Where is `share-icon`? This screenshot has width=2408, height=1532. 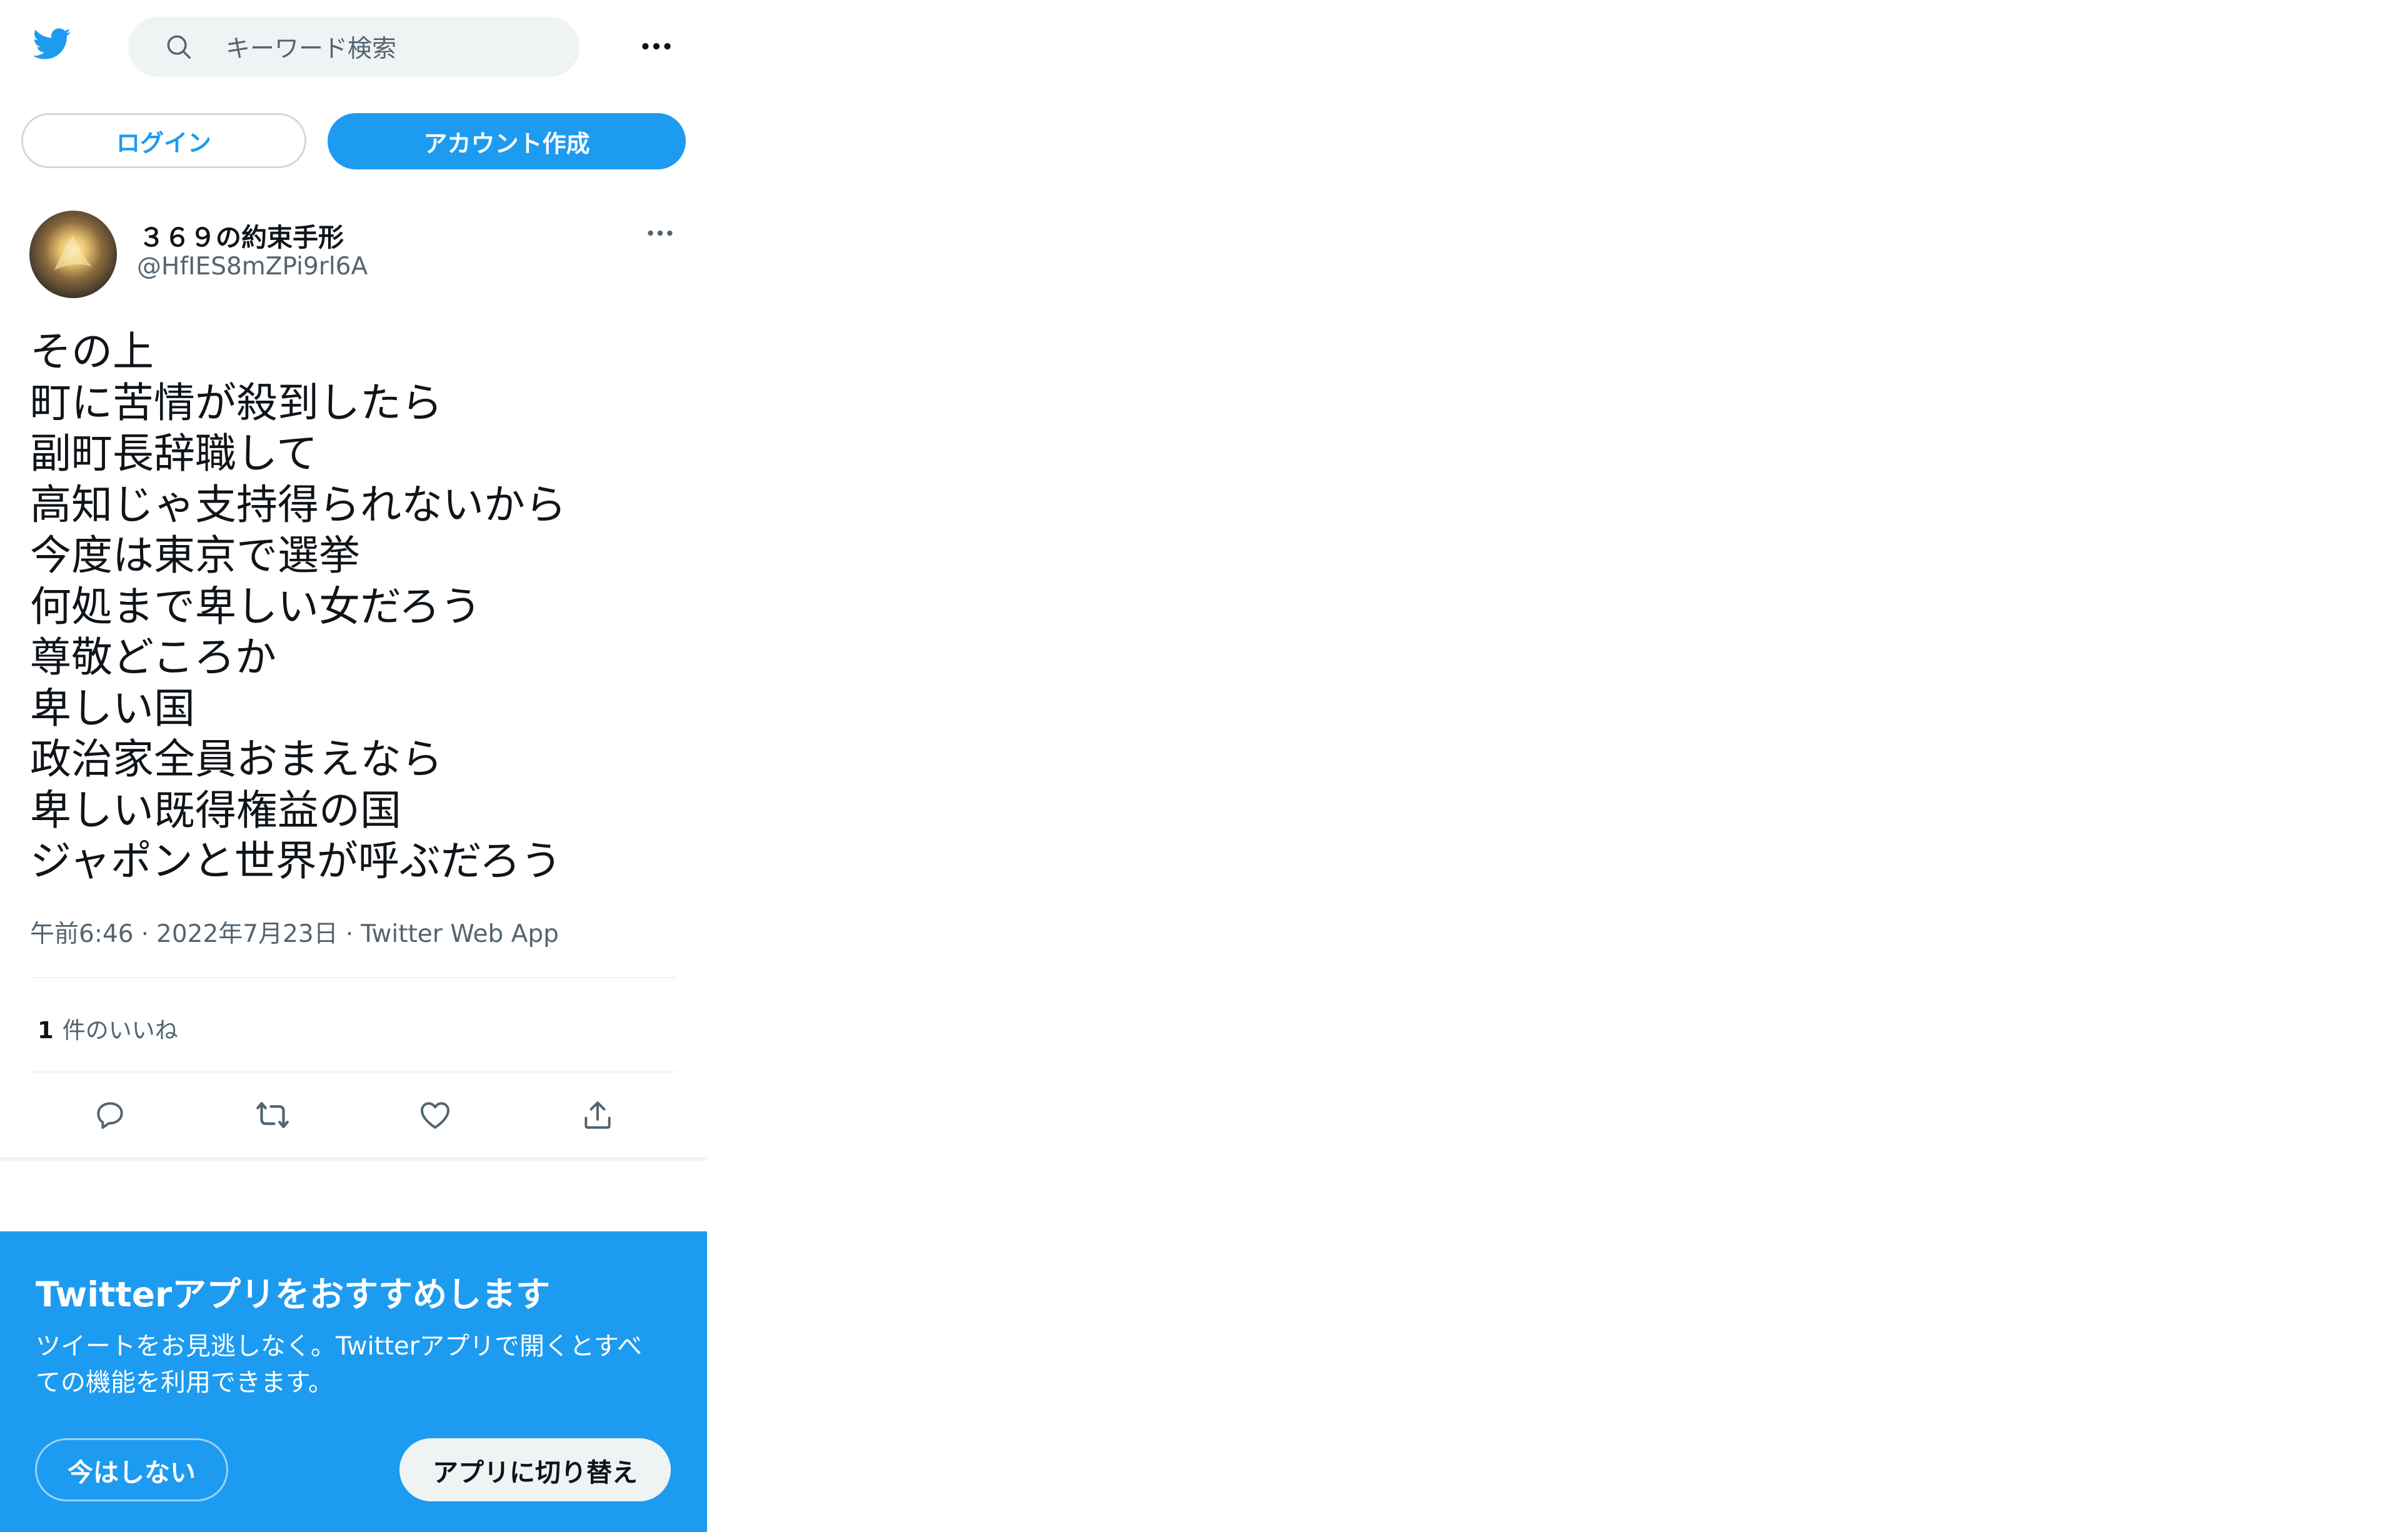
share-icon is located at coordinates (598, 1115).